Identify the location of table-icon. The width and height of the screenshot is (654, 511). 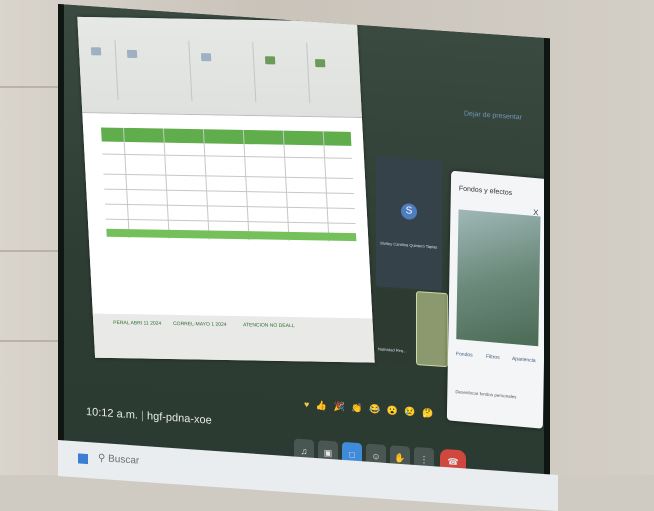
(320, 63).